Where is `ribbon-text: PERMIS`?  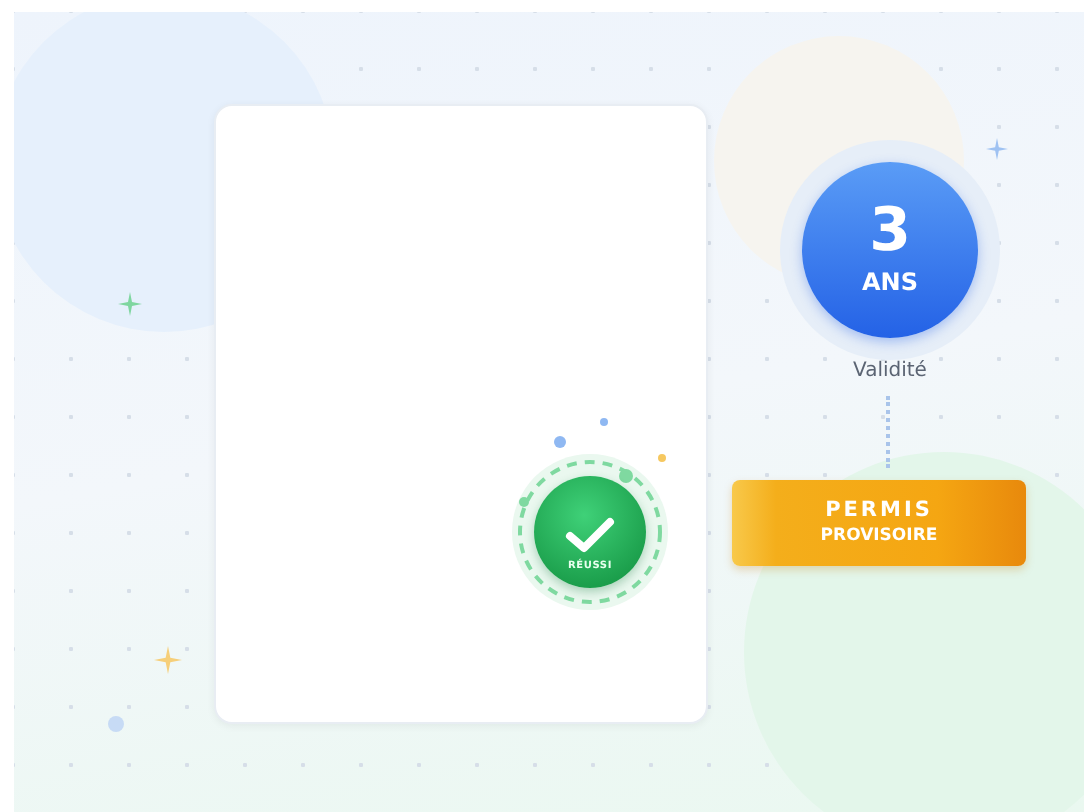 ribbon-text: PERMIS is located at coordinates (879, 512).